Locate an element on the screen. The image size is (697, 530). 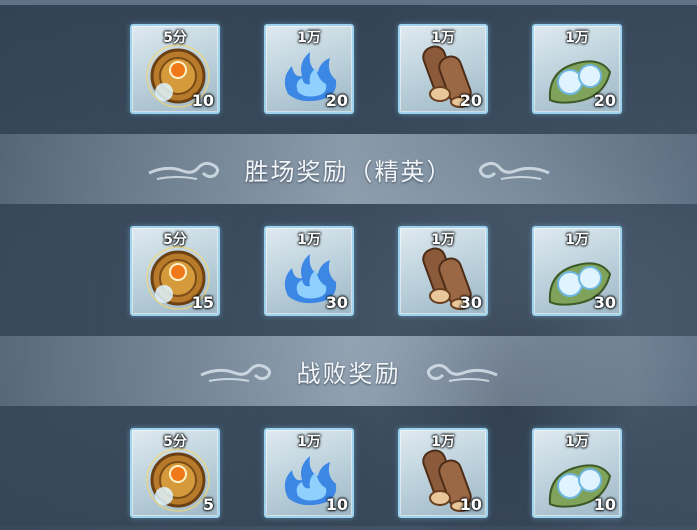
reward-item-dewdrop: 1万 10 is located at coordinates (577, 473).